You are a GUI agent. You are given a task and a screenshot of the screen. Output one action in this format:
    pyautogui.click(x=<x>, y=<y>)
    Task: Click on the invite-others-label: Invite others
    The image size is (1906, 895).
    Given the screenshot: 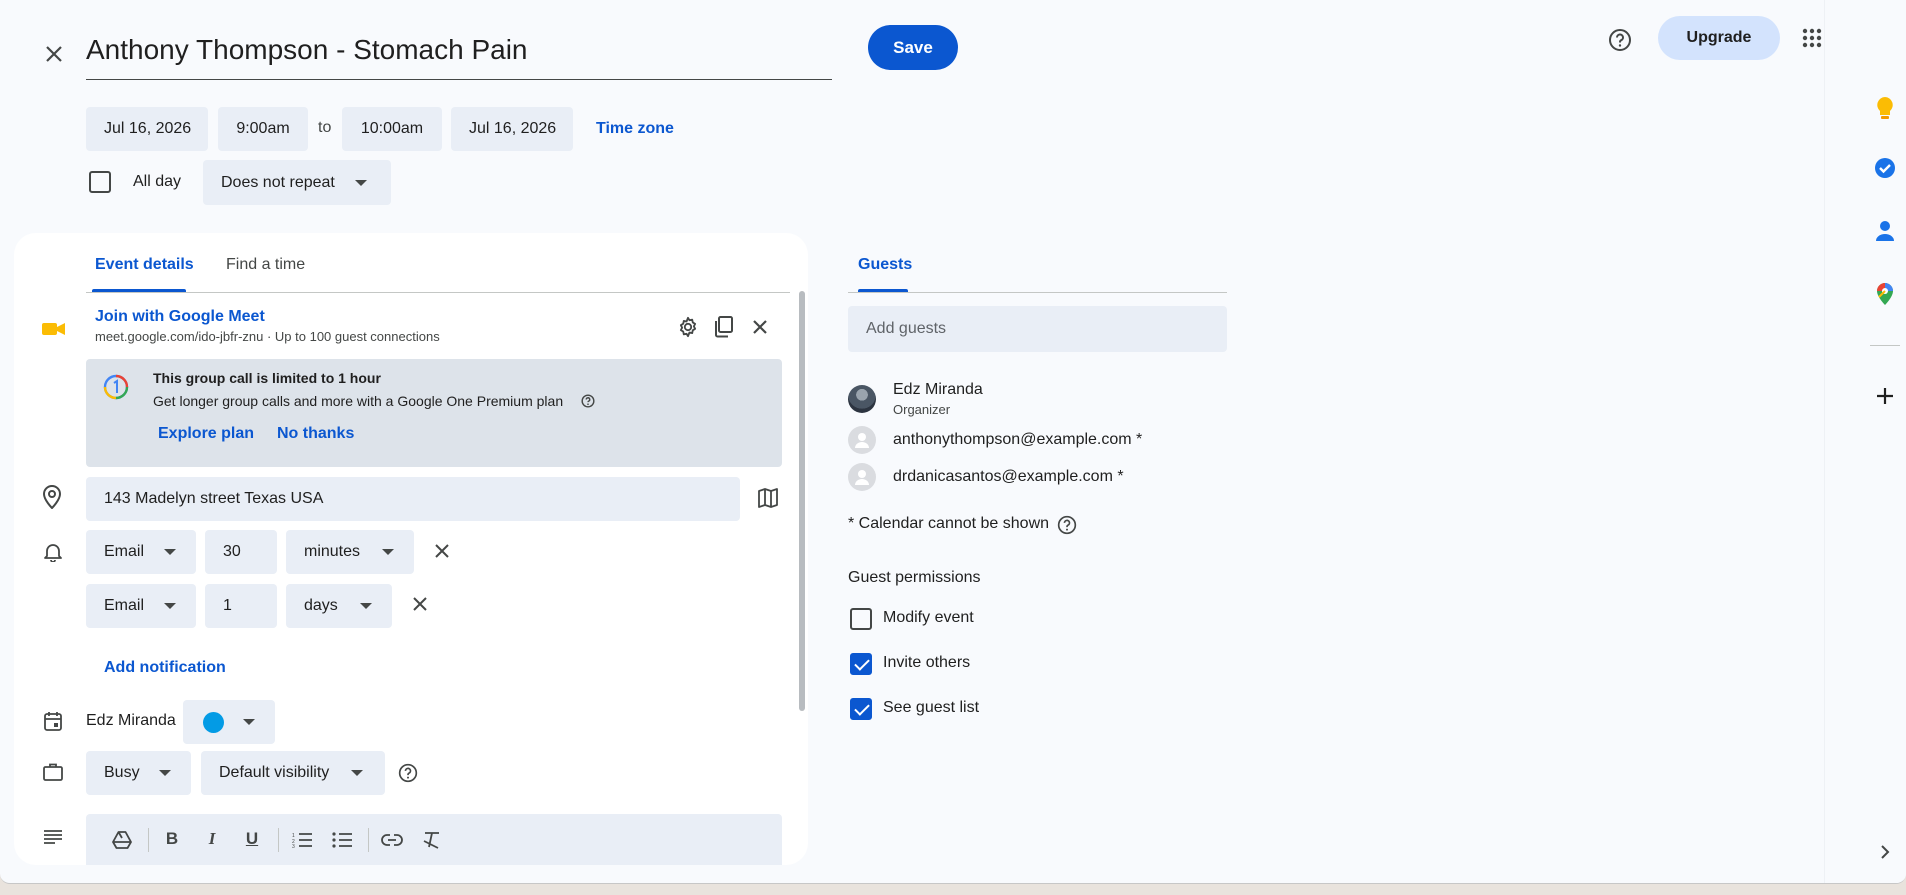 What is the action you would take?
    pyautogui.click(x=927, y=662)
    